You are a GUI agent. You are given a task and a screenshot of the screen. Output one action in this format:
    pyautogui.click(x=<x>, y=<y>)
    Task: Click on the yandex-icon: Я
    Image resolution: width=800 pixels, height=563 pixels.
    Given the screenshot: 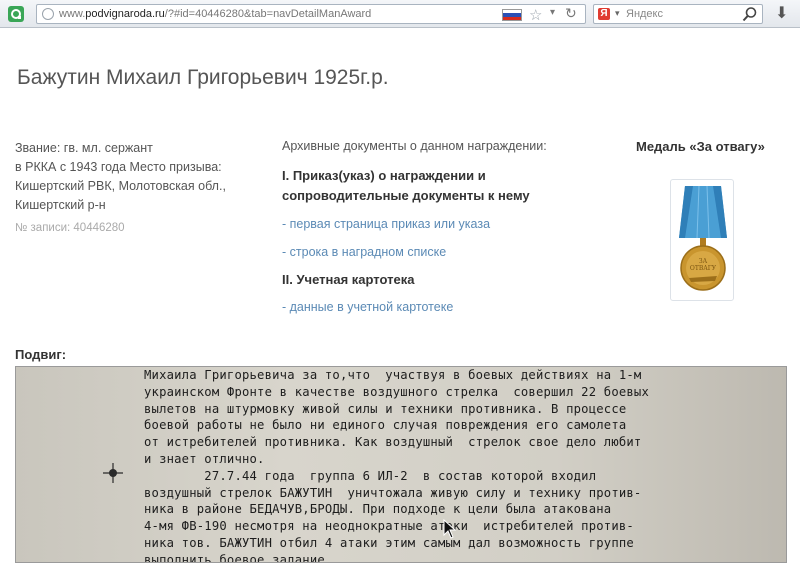 What is the action you would take?
    pyautogui.click(x=604, y=14)
    